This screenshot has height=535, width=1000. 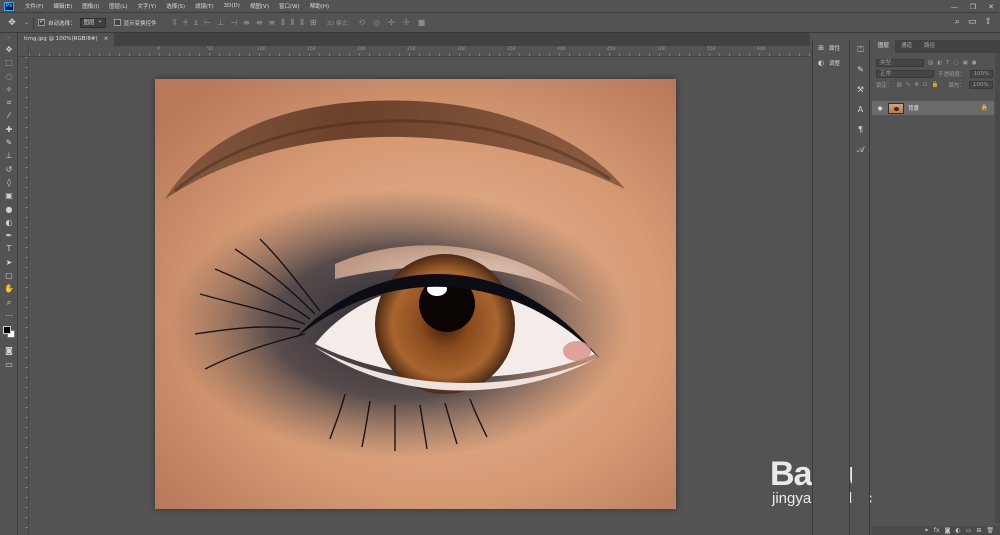 I want to click on zoom-icon: ⌕, so click(x=9, y=302).